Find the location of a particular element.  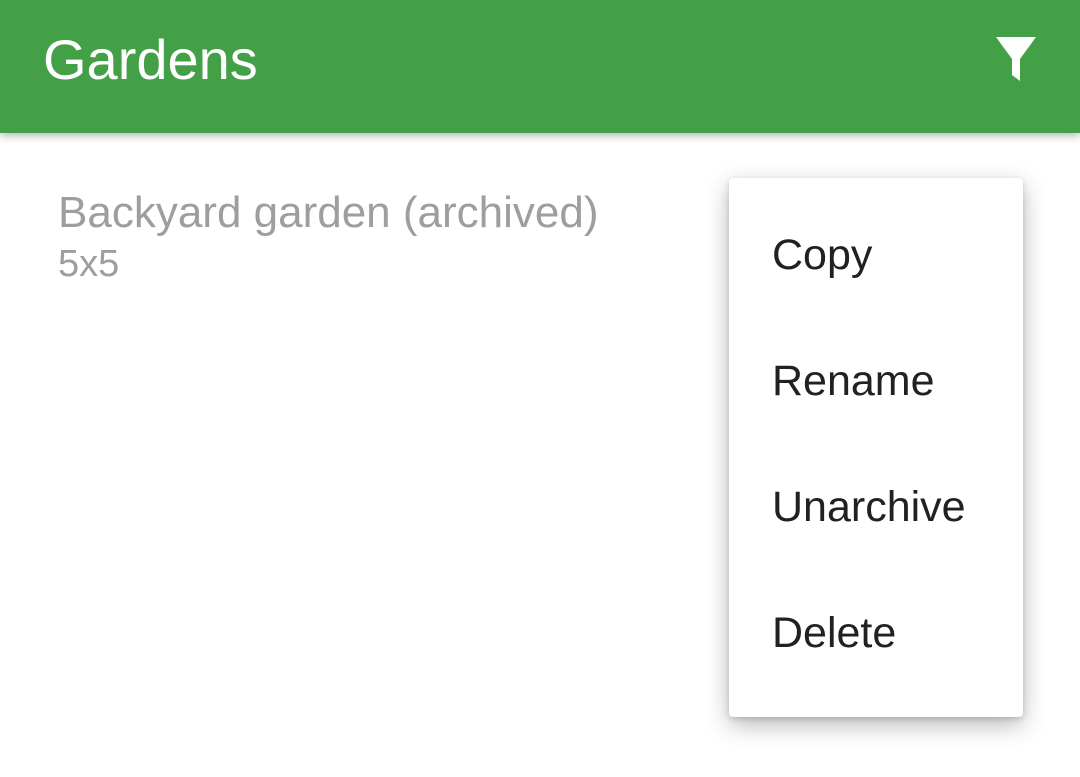

menu-item-unarchive: Unarchive is located at coordinates (876, 507).